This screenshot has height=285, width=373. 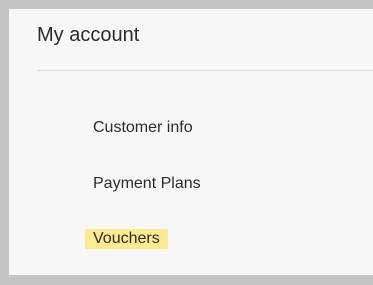 What do you see at coordinates (143, 128) in the screenshot?
I see `menu-item-customer-info: Customer info` at bounding box center [143, 128].